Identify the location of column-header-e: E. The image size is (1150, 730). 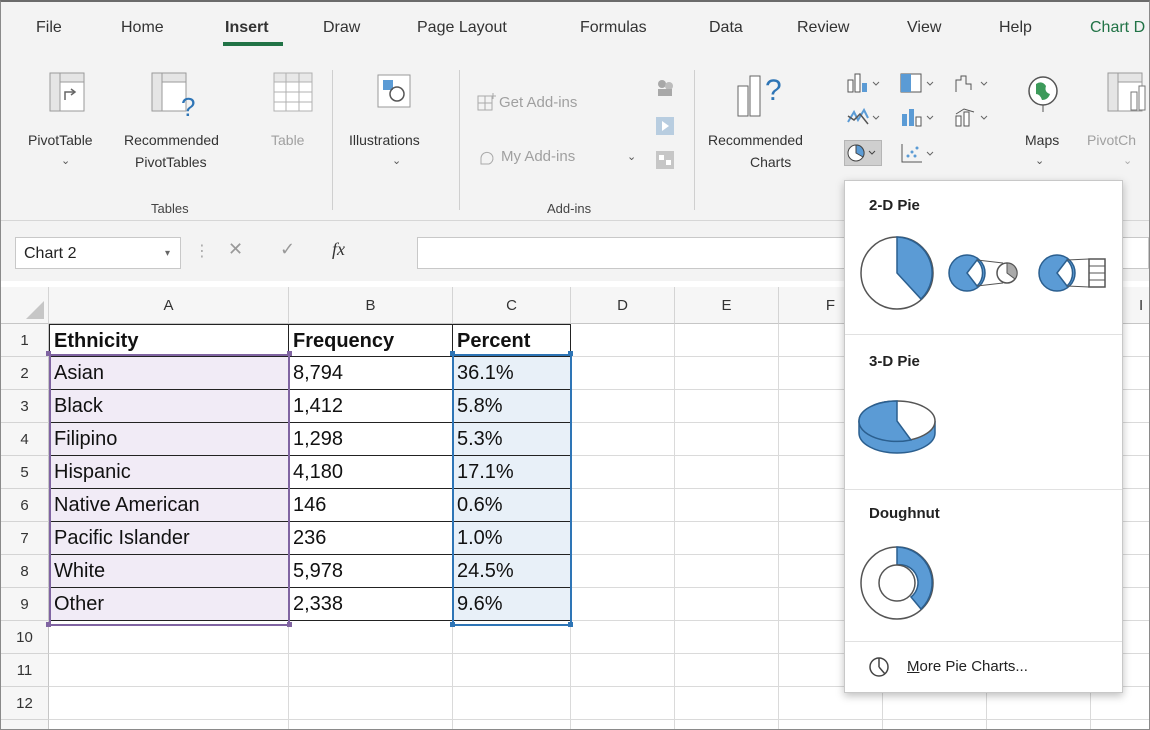
(727, 305).